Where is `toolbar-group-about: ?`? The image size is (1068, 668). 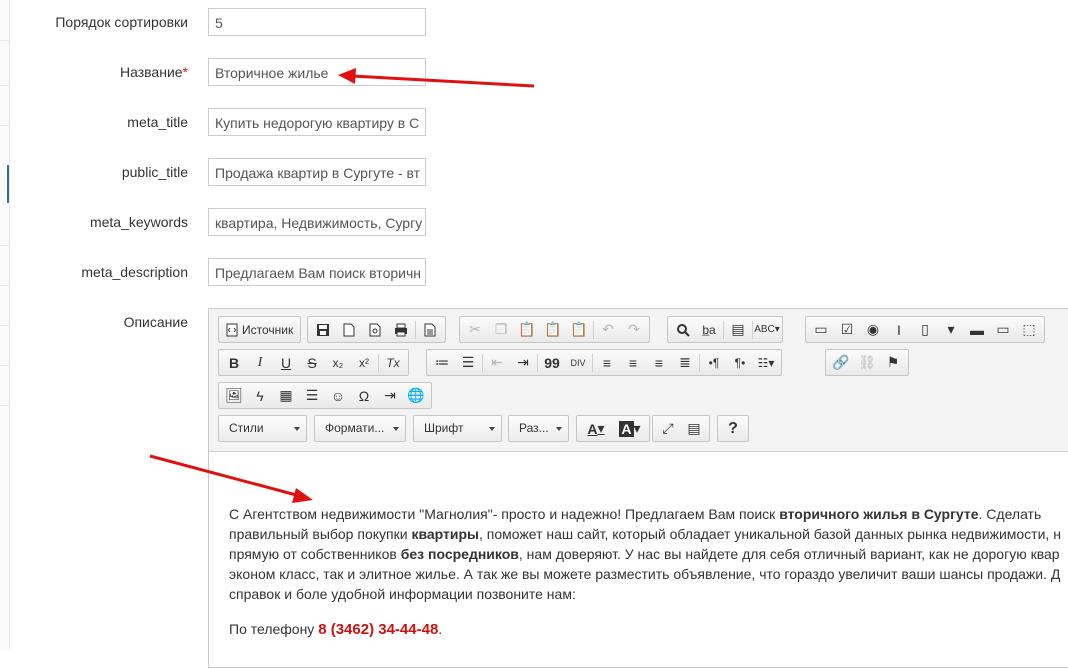
toolbar-group-about: ? is located at coordinates (733, 428).